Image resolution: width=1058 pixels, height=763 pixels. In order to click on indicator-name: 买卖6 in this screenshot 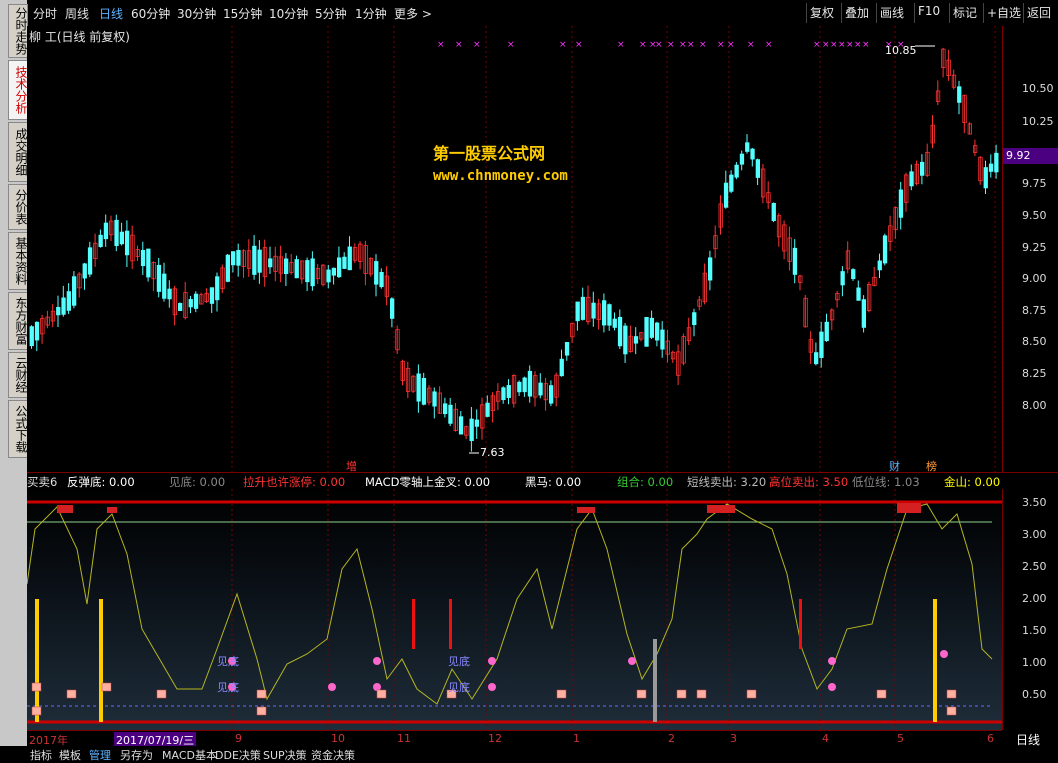, I will do `click(42, 482)`.